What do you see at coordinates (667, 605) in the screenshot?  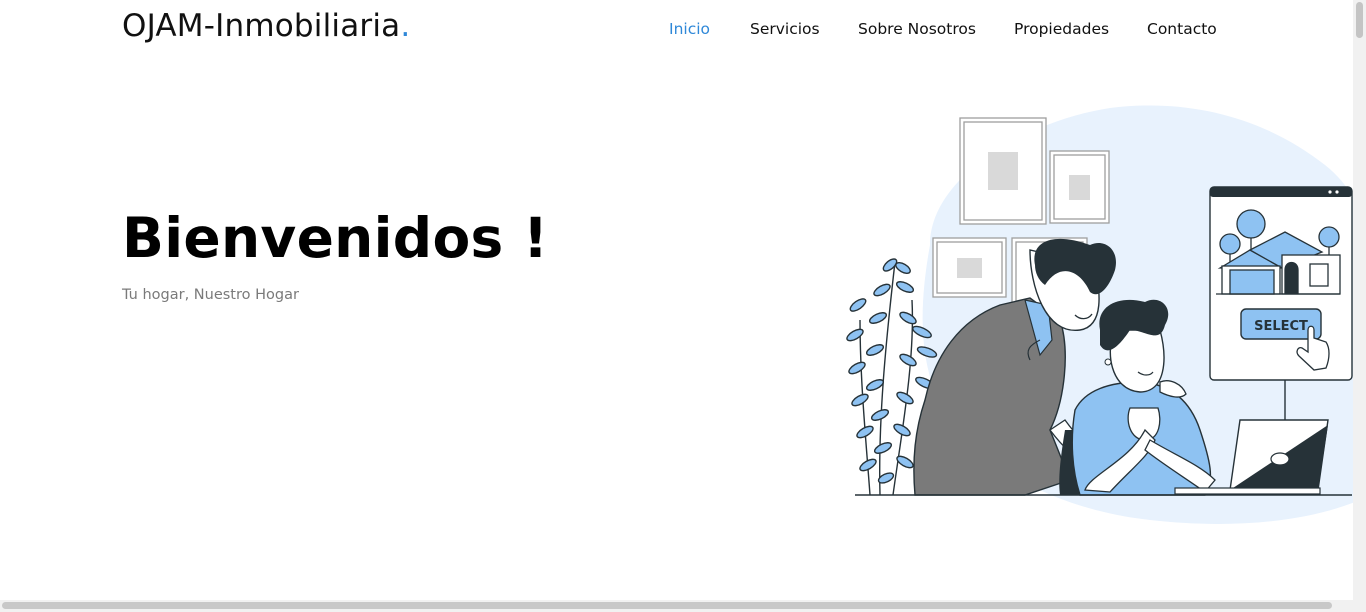 I see `horizontal-scrollbar-thumb` at bounding box center [667, 605].